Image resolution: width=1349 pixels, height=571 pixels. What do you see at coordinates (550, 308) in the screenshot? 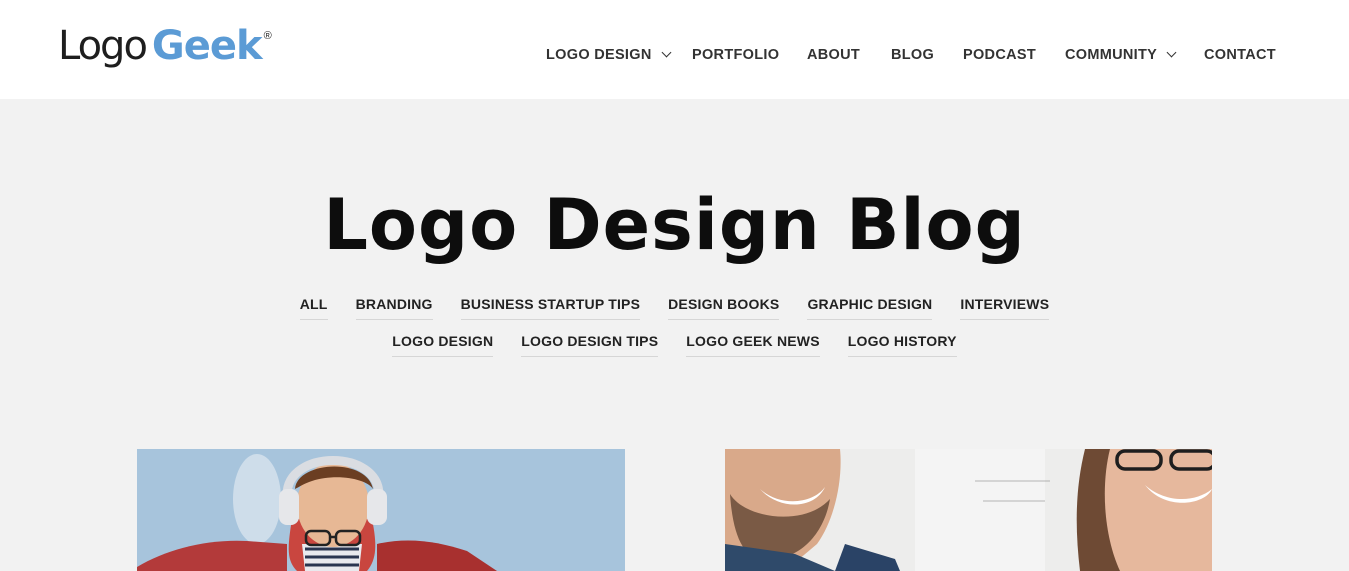
I see `category-business-startup-tips: BUSINESS STARTUP TIPS` at bounding box center [550, 308].